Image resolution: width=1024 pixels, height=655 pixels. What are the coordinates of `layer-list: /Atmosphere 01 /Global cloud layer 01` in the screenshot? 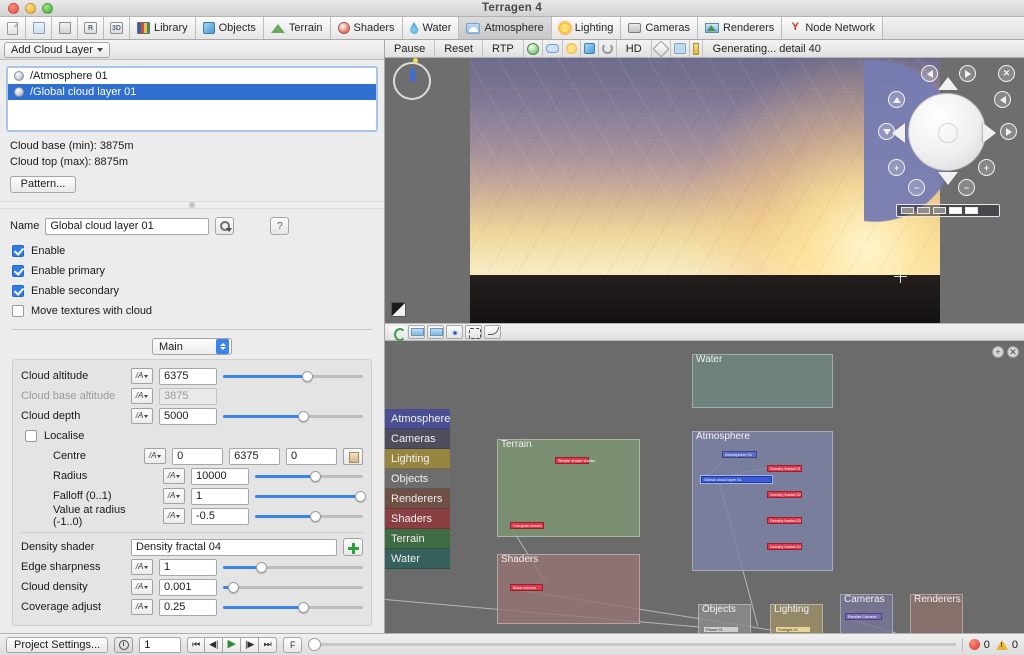 It's located at (192, 99).